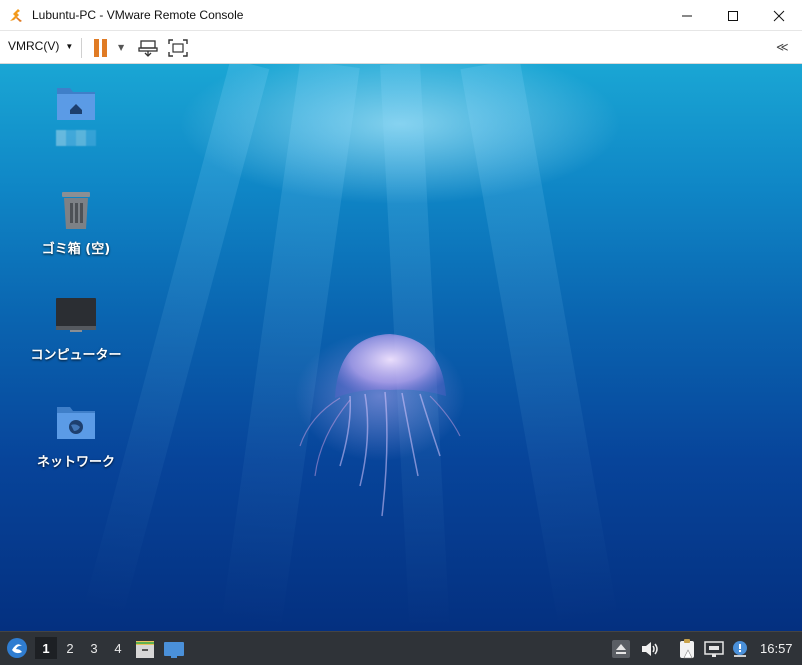  I want to click on minimize-button, so click(687, 15).